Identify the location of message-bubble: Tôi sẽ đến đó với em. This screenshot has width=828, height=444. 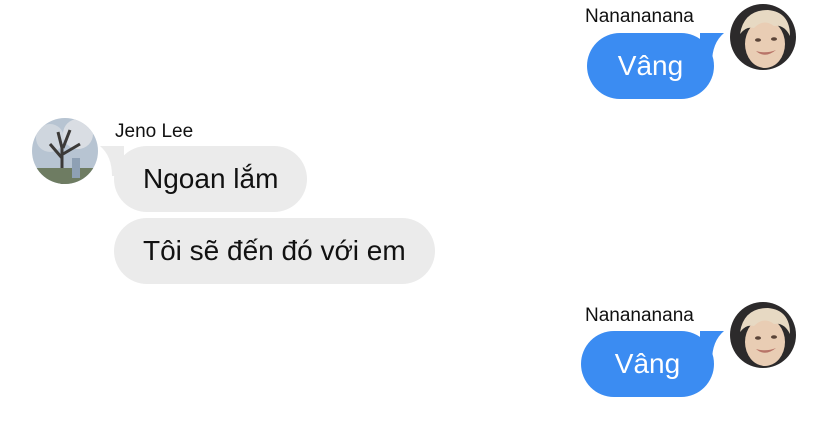
(274, 251).